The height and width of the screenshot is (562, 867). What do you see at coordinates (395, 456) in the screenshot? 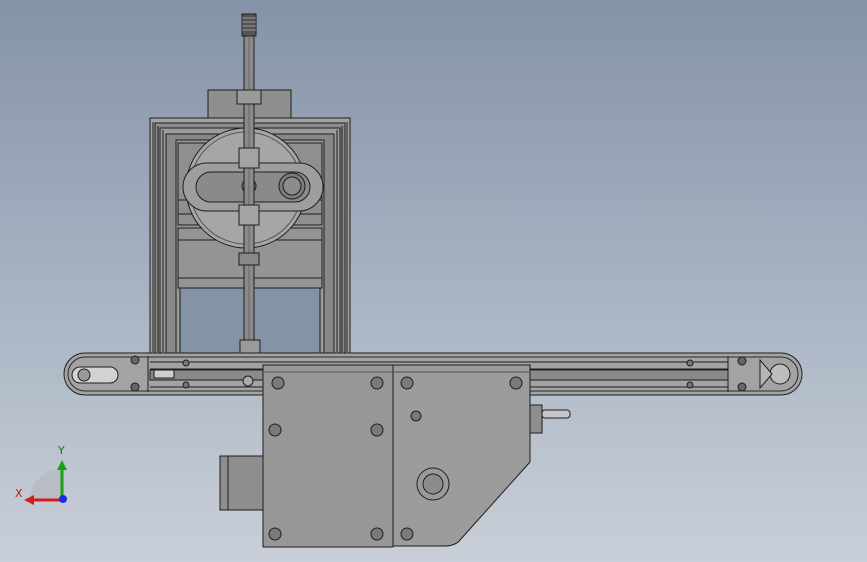
I see `drive-housing` at bounding box center [395, 456].